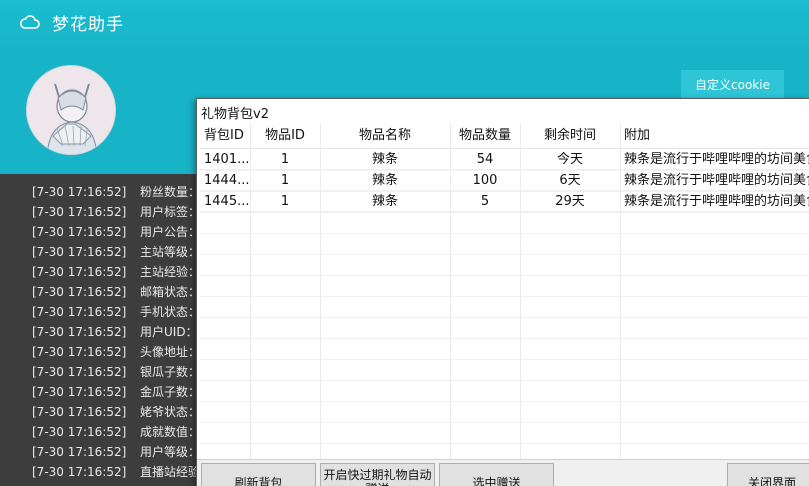 Image resolution: width=809 pixels, height=486 pixels. I want to click on table-row: 1401... 1 辣条 54 今天 辣条是流行于哔哩哔哩的坊间美食，, so click(504, 159).